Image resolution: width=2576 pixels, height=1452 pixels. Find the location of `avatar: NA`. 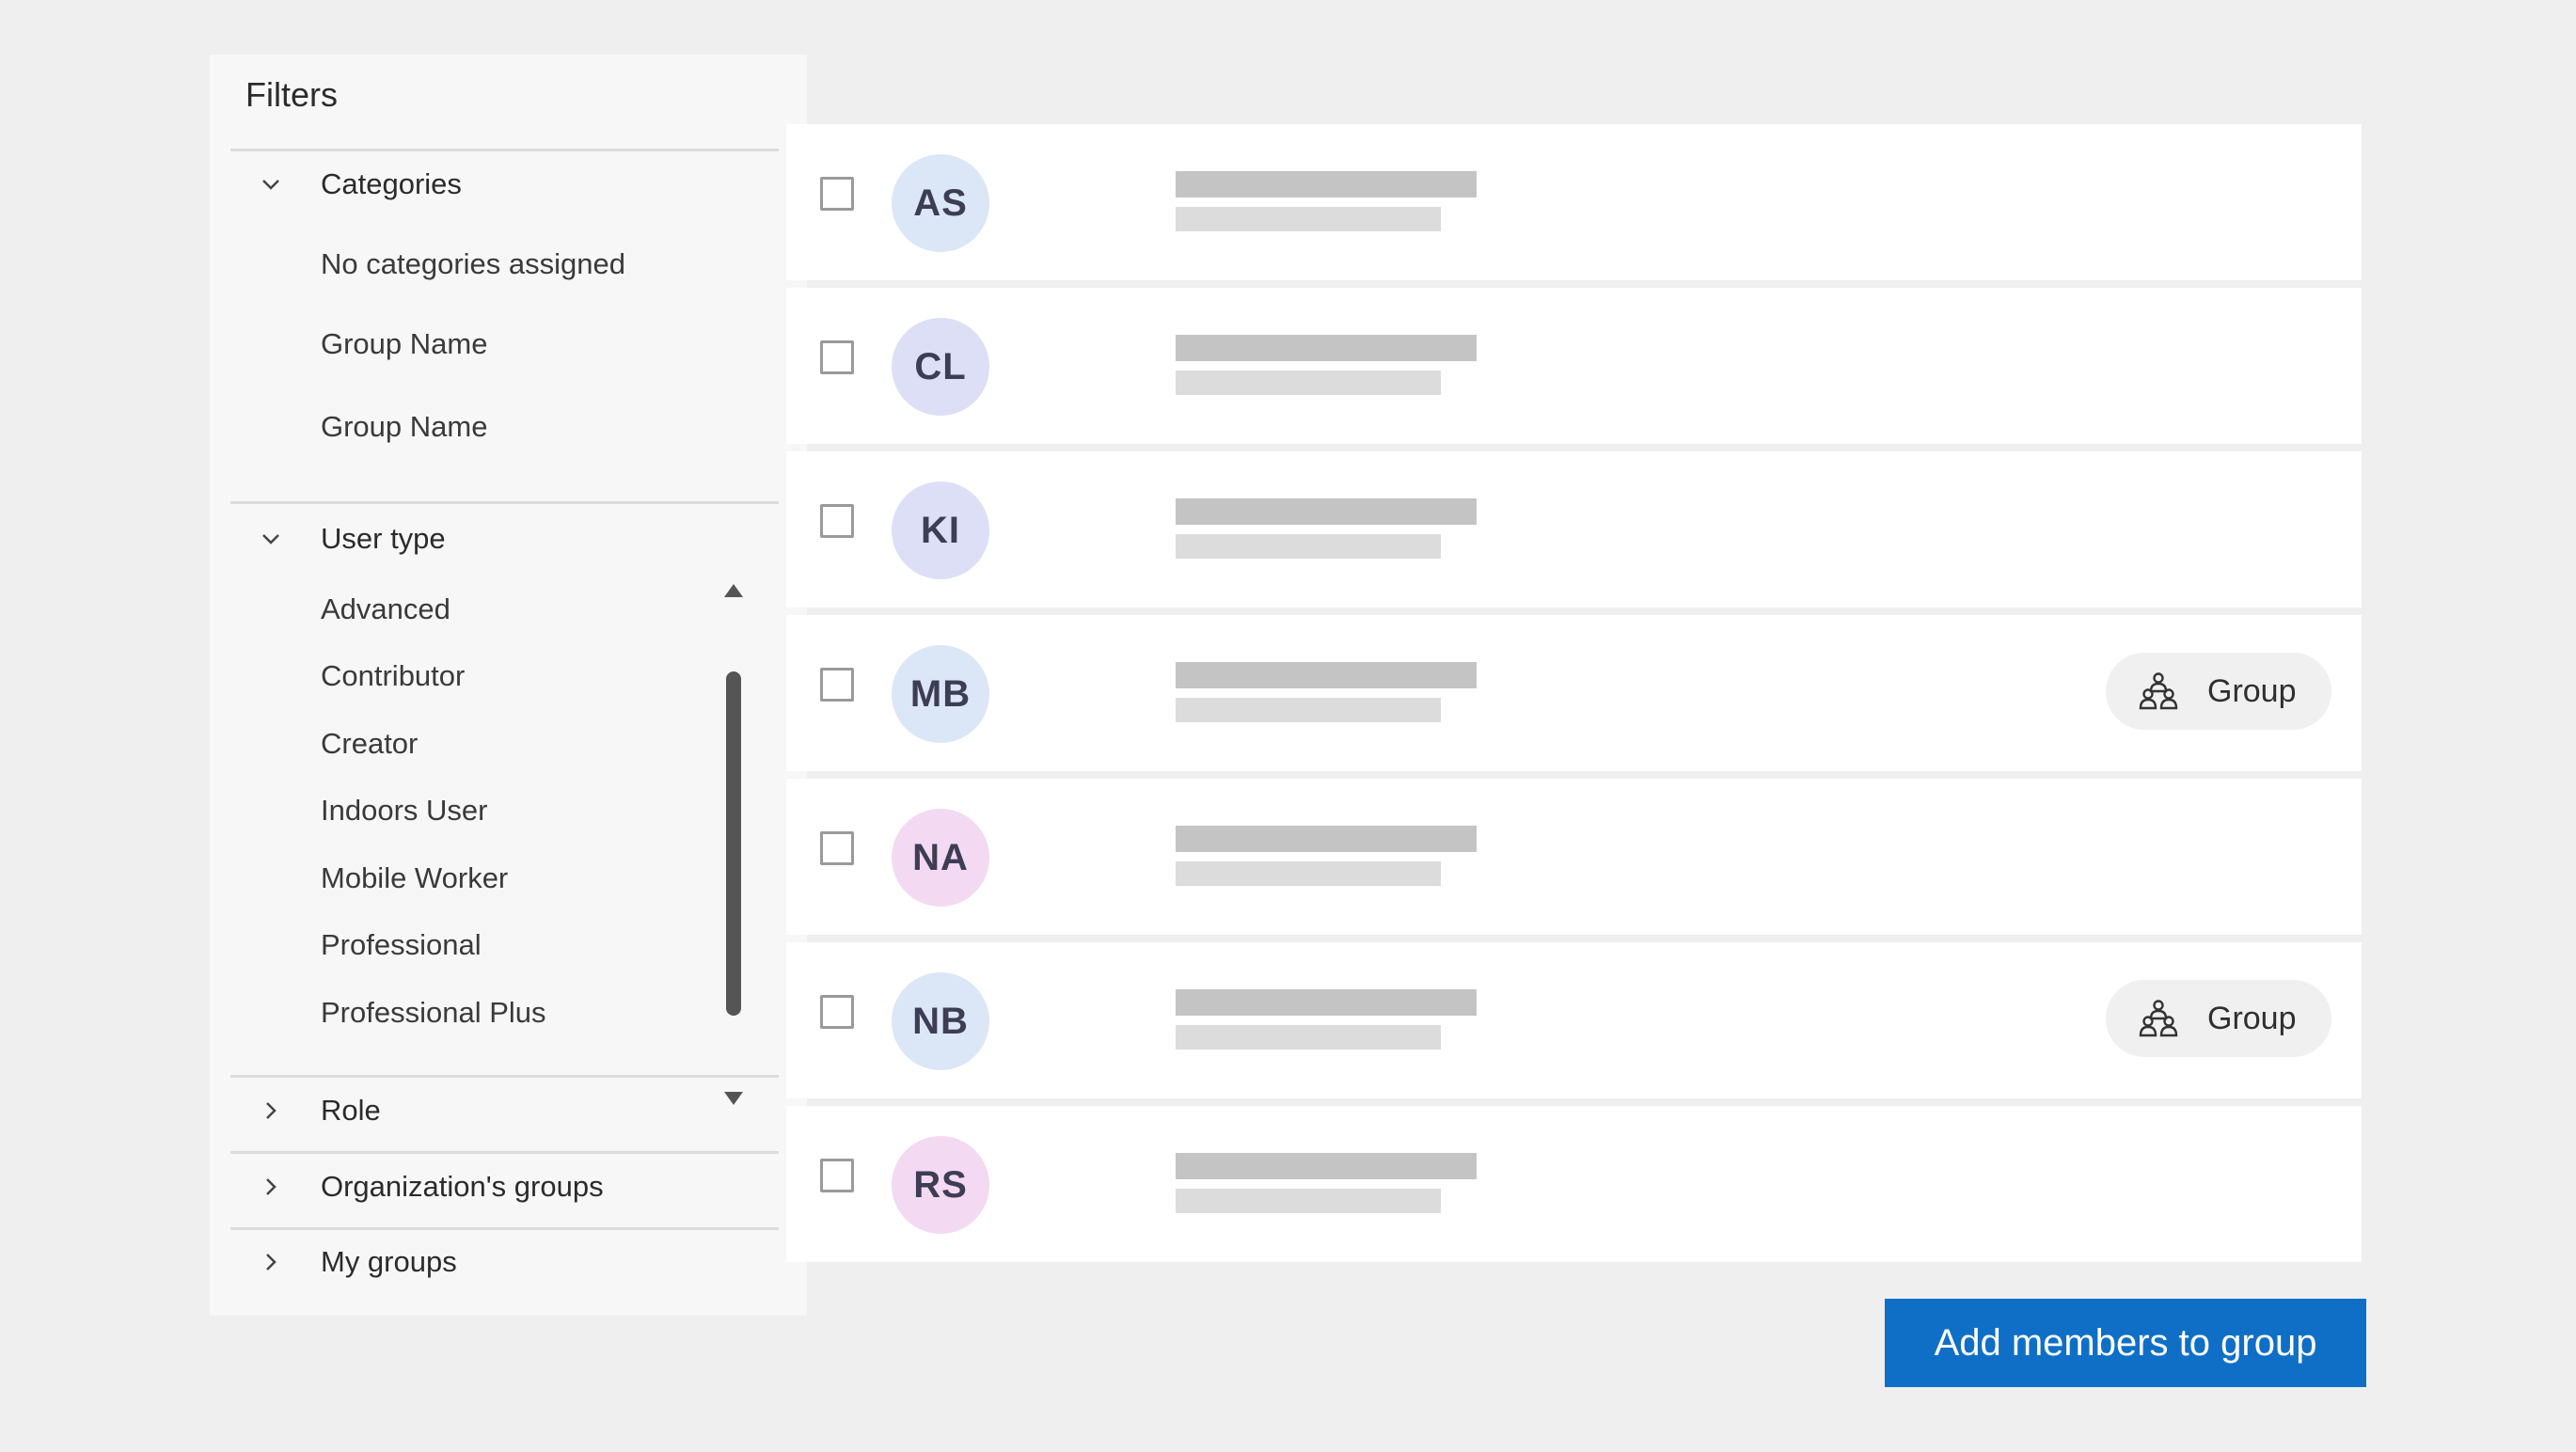

avatar: NA is located at coordinates (940, 858).